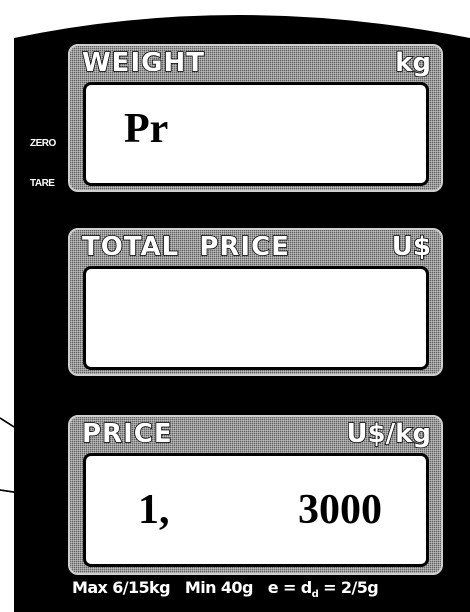  Describe the element at coordinates (146, 129) in the screenshot. I see `weight-display-value: Pr` at that location.